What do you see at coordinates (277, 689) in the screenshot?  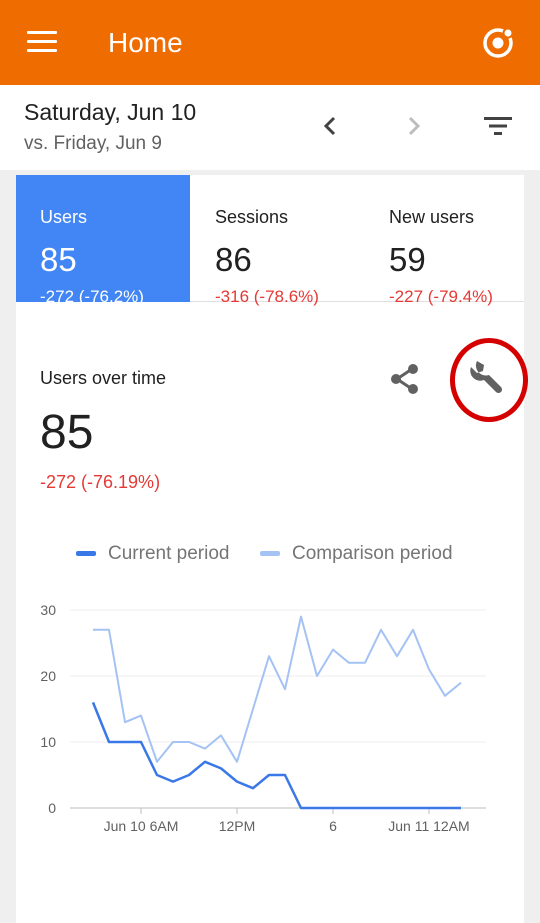 I see `series-line-comparison` at bounding box center [277, 689].